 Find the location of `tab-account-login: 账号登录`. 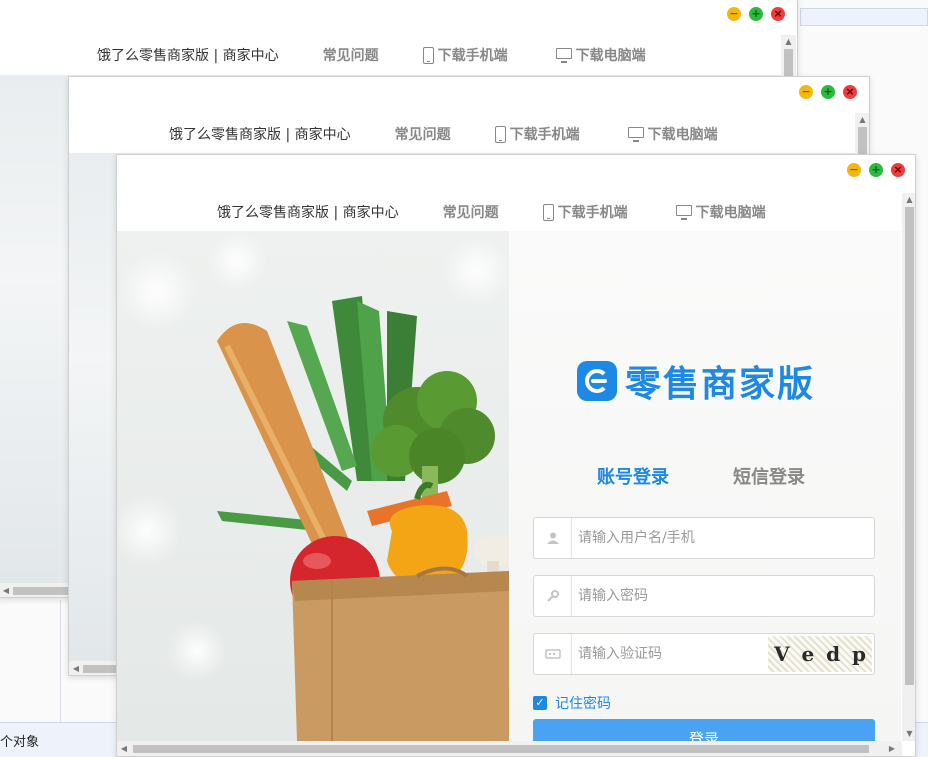

tab-account-login: 账号登录 is located at coordinates (633, 476).